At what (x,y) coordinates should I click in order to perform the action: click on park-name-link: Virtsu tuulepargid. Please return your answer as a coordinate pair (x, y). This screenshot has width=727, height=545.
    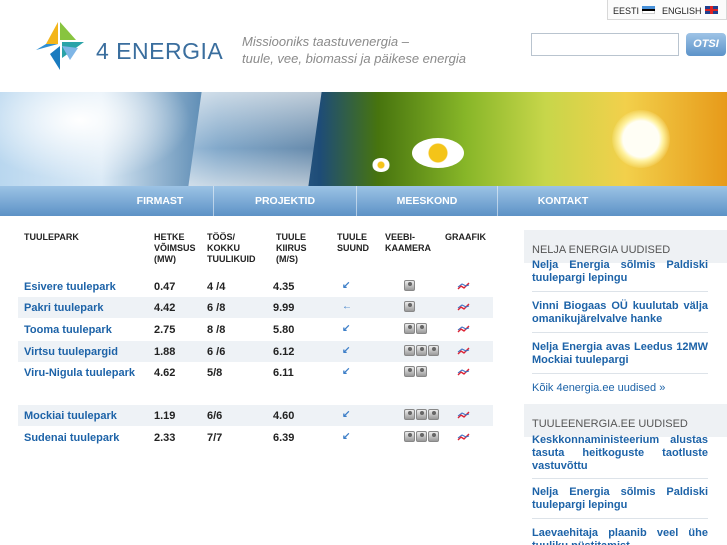
    Looking at the image, I should click on (71, 352).